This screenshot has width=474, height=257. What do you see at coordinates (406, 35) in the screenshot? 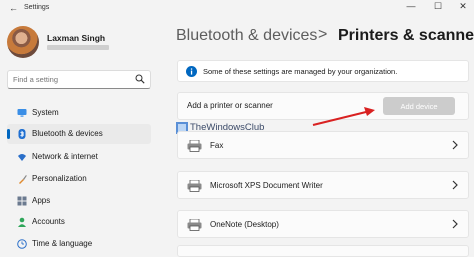
I see `page-title: Printers & scanners` at bounding box center [406, 35].